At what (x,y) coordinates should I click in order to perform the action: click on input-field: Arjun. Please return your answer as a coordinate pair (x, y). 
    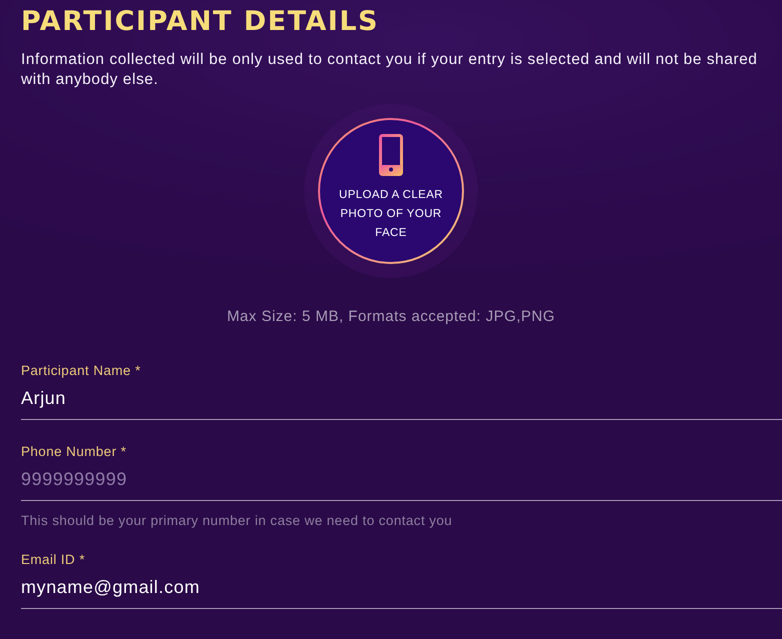
    Looking at the image, I should click on (401, 402).